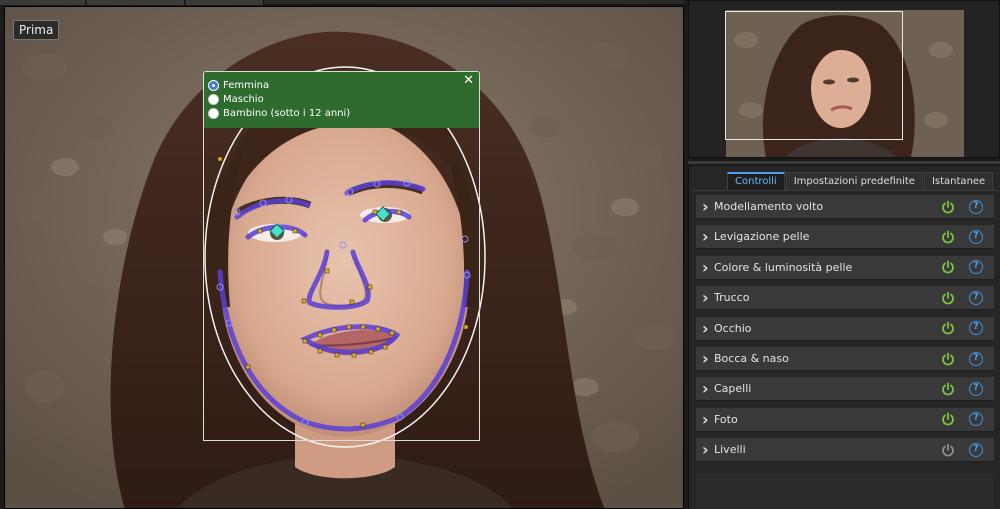 The height and width of the screenshot is (509, 1000). I want to click on control-row-label: Levigazione pelle, so click(762, 237).